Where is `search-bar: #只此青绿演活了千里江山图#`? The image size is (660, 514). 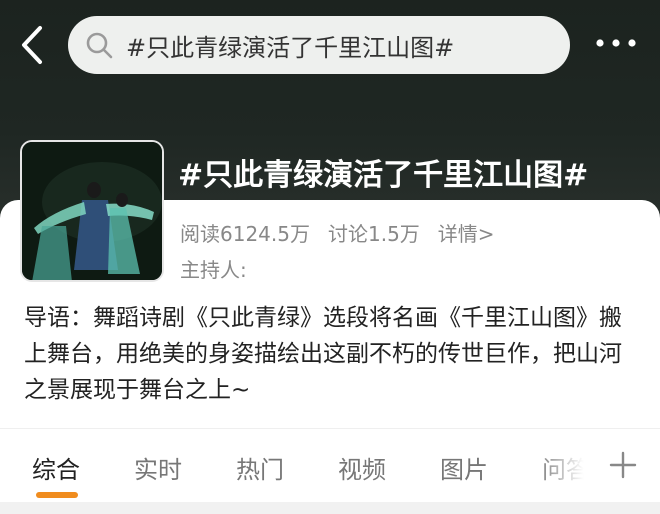
search-bar: #只此青绿演活了千里江山图# is located at coordinates (319, 45).